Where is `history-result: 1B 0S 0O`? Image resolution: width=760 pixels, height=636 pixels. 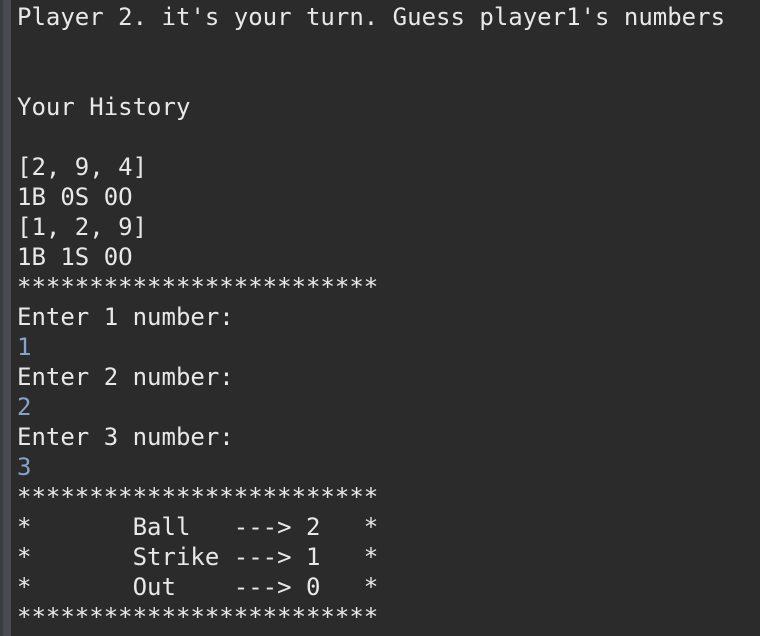 history-result: 1B 0S 0O is located at coordinates (75, 197).